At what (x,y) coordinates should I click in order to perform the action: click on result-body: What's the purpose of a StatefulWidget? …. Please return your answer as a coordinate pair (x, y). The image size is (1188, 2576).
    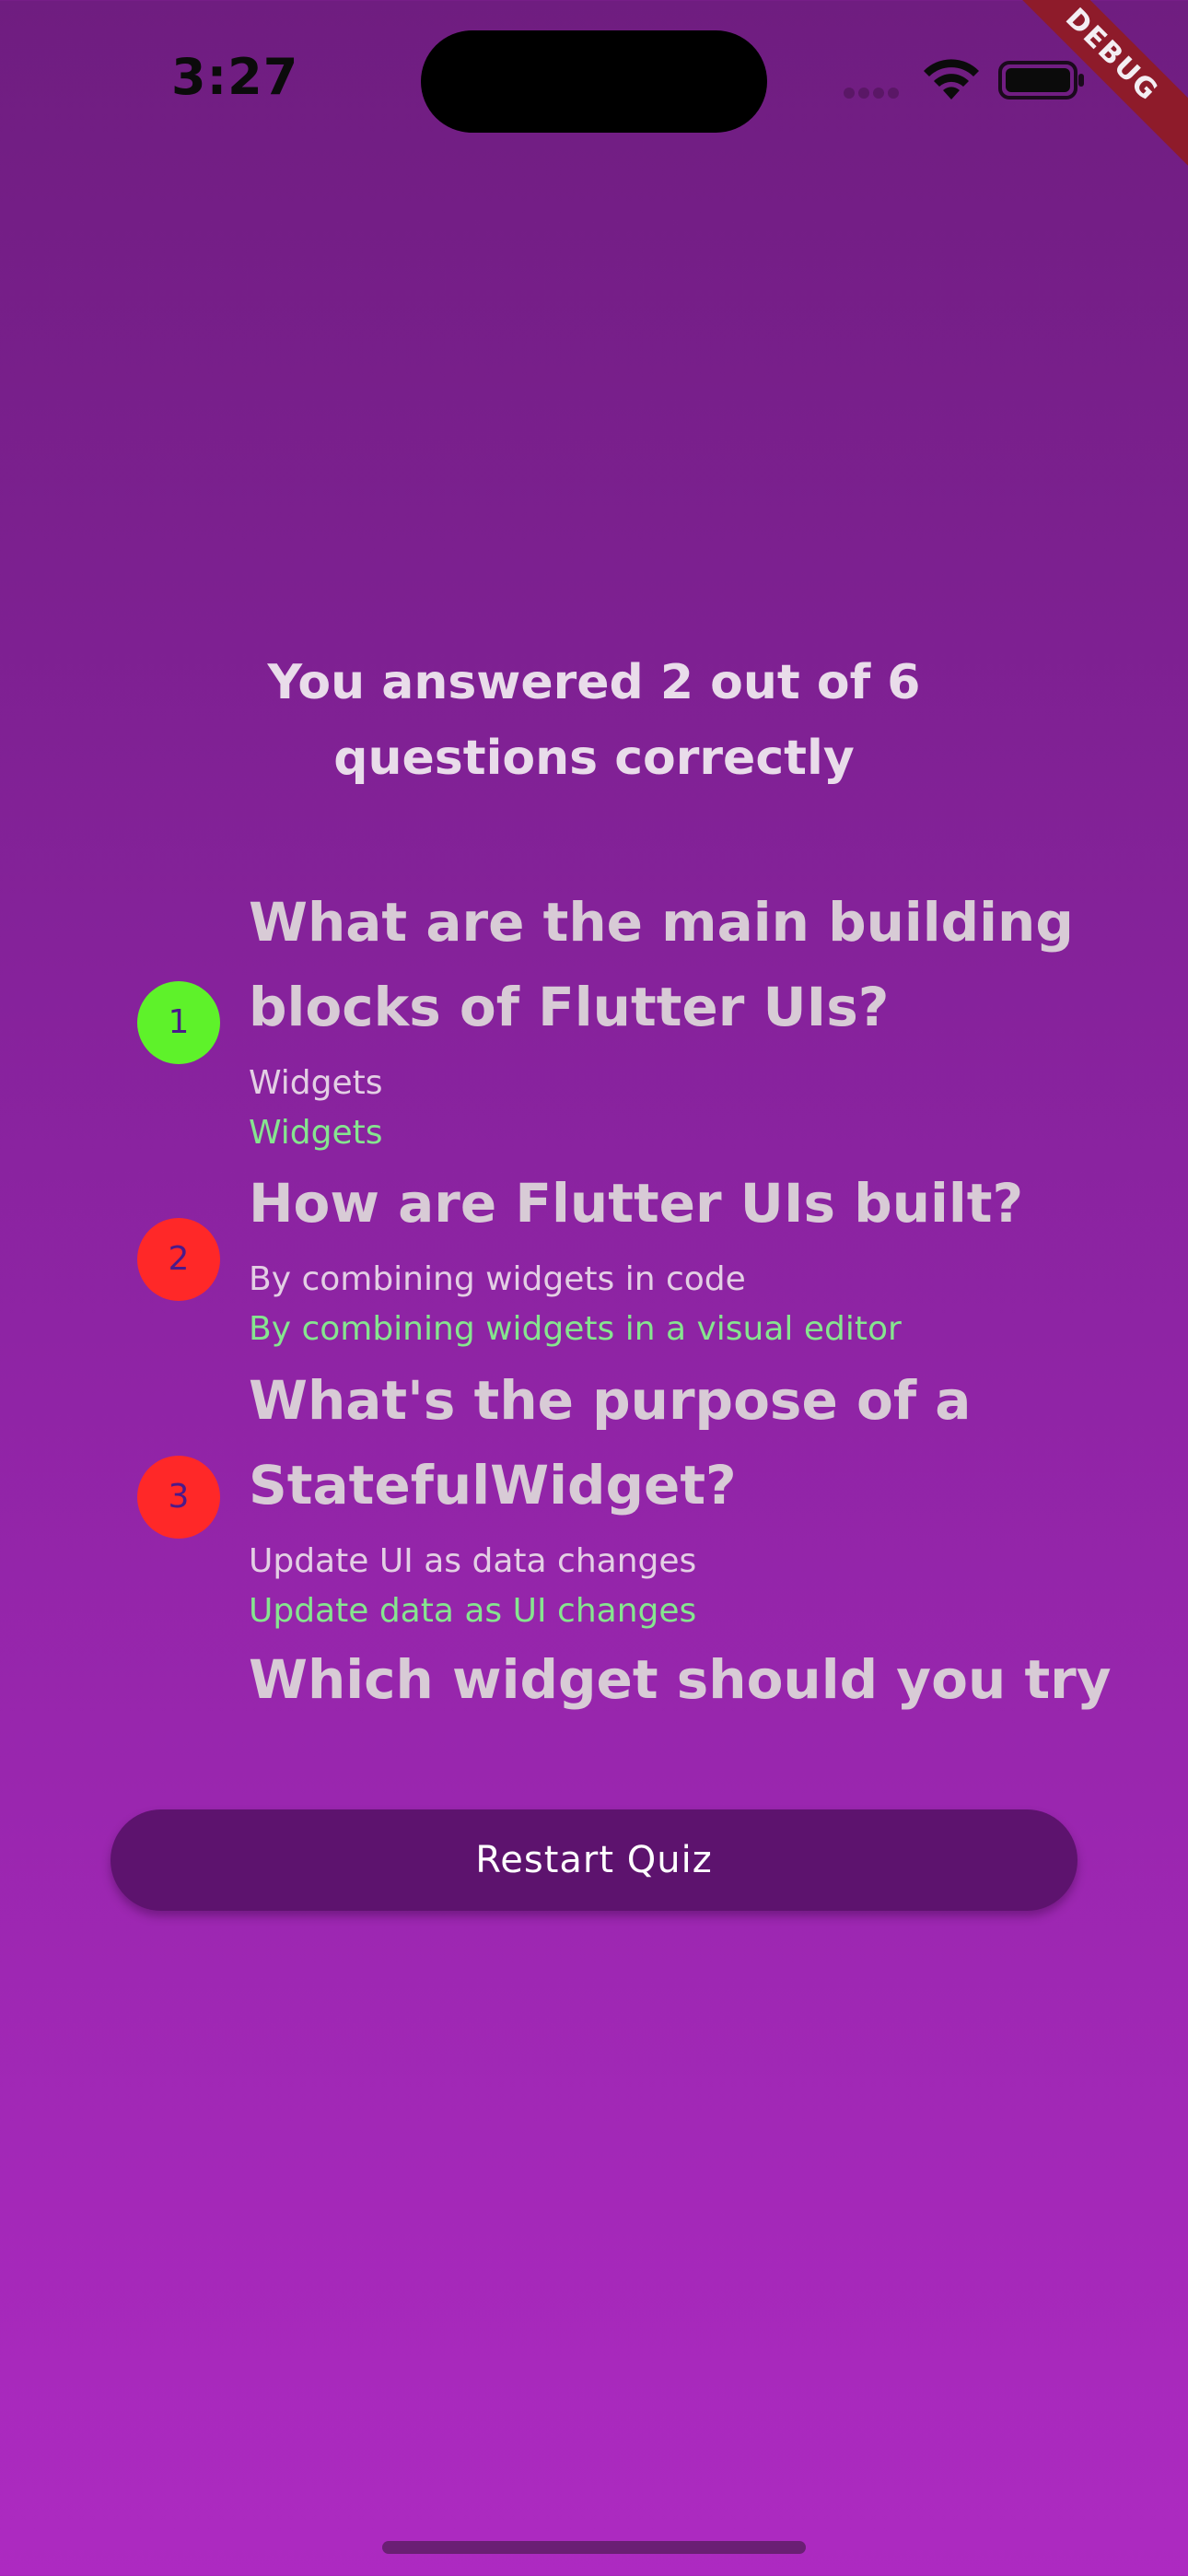
    Looking at the image, I should click on (709, 1497).